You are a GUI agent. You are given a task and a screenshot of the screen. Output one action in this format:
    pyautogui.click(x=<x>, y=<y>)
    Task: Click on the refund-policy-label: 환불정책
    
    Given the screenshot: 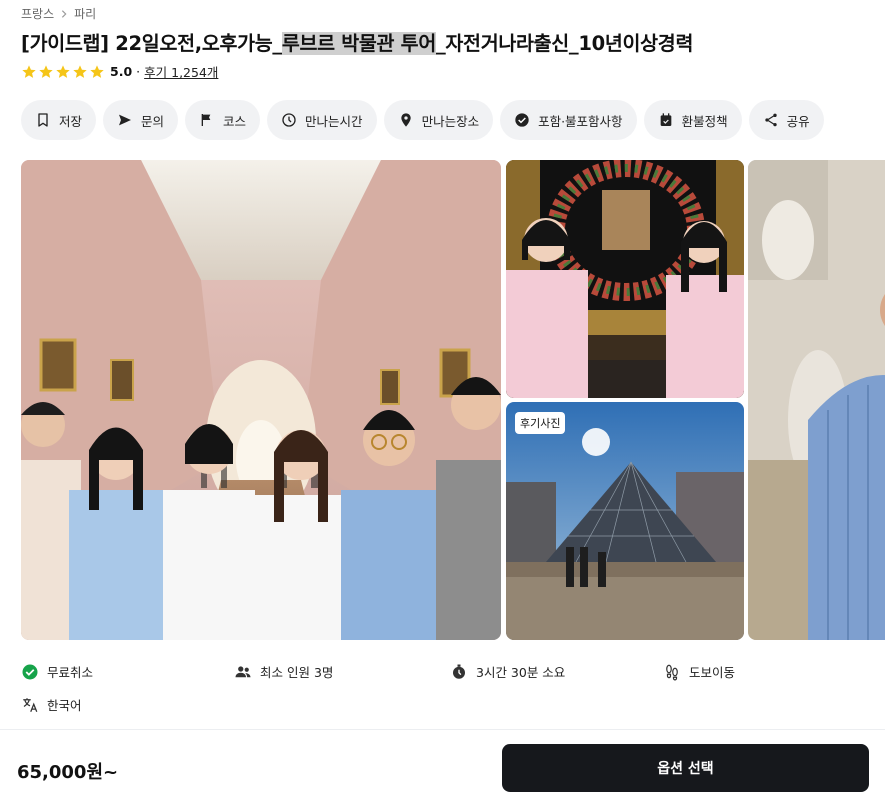 What is the action you would take?
    pyautogui.click(x=704, y=121)
    